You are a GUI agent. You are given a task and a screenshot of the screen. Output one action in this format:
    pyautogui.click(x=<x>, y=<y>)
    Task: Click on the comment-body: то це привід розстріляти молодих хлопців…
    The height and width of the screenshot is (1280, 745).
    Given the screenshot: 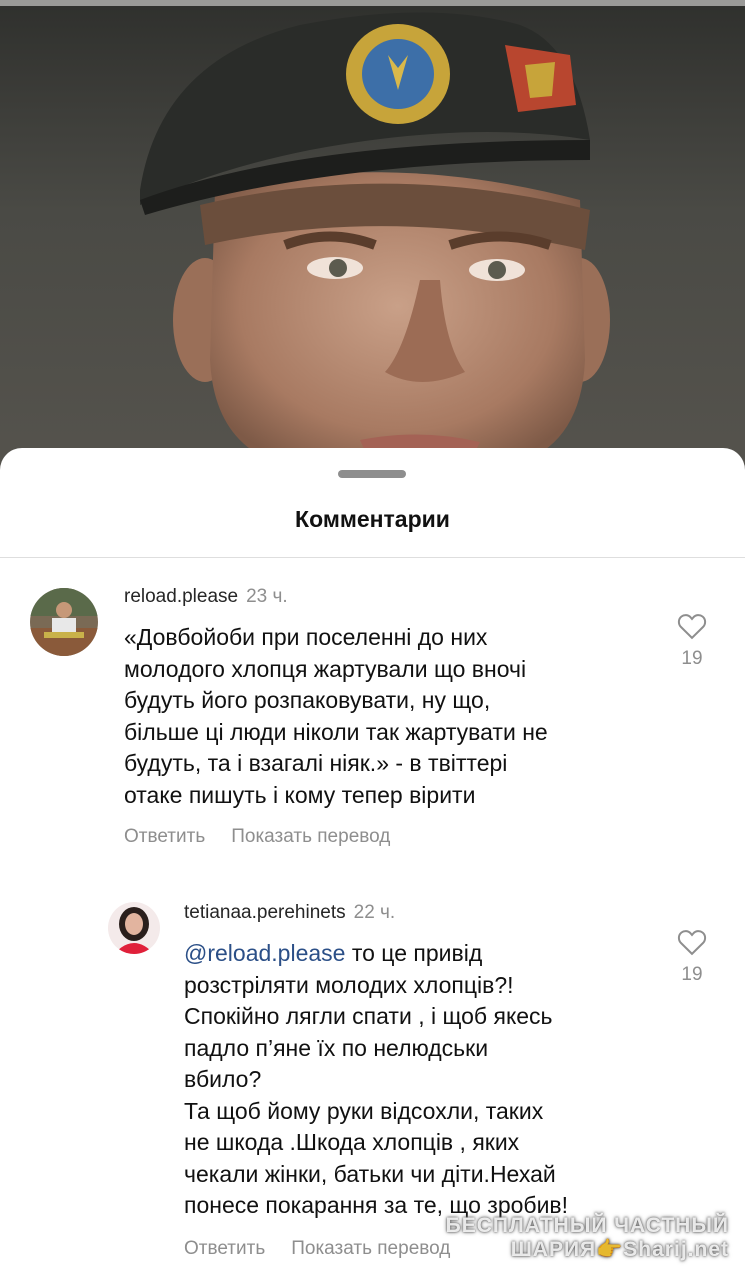 What is the action you would take?
    pyautogui.click(x=376, y=1079)
    